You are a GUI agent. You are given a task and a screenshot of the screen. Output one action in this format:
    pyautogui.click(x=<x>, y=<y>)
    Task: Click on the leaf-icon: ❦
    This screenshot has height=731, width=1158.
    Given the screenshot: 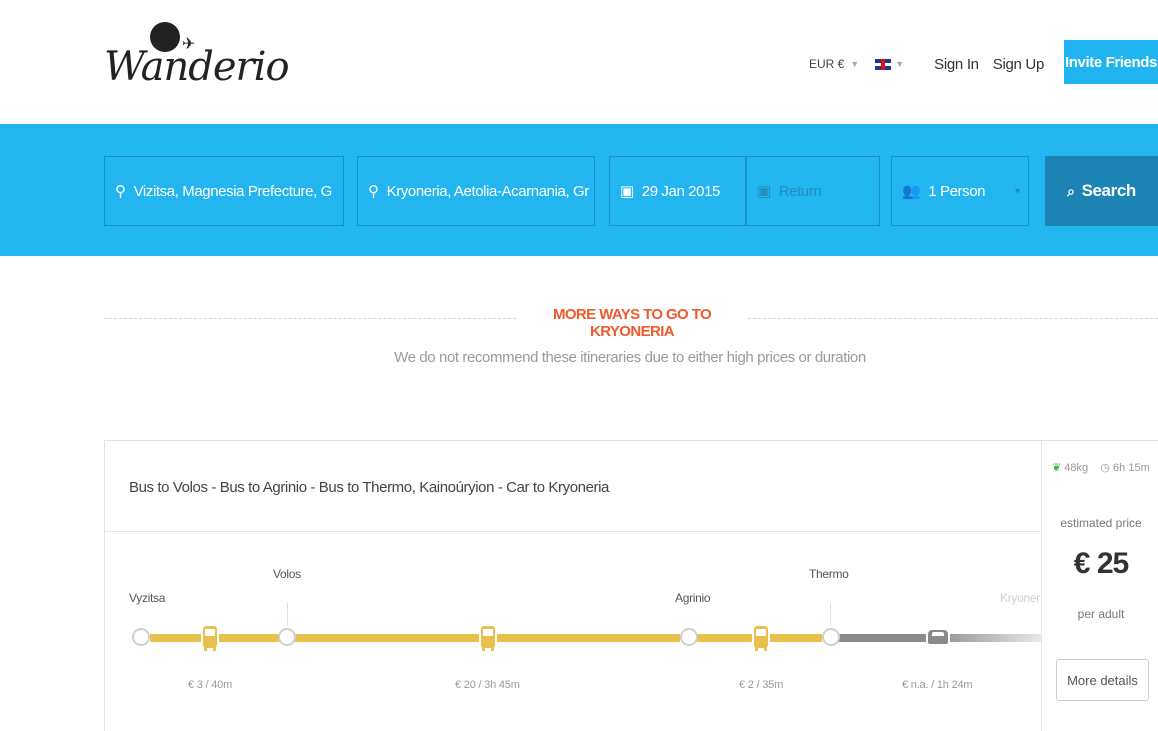 What is the action you would take?
    pyautogui.click(x=1057, y=468)
    